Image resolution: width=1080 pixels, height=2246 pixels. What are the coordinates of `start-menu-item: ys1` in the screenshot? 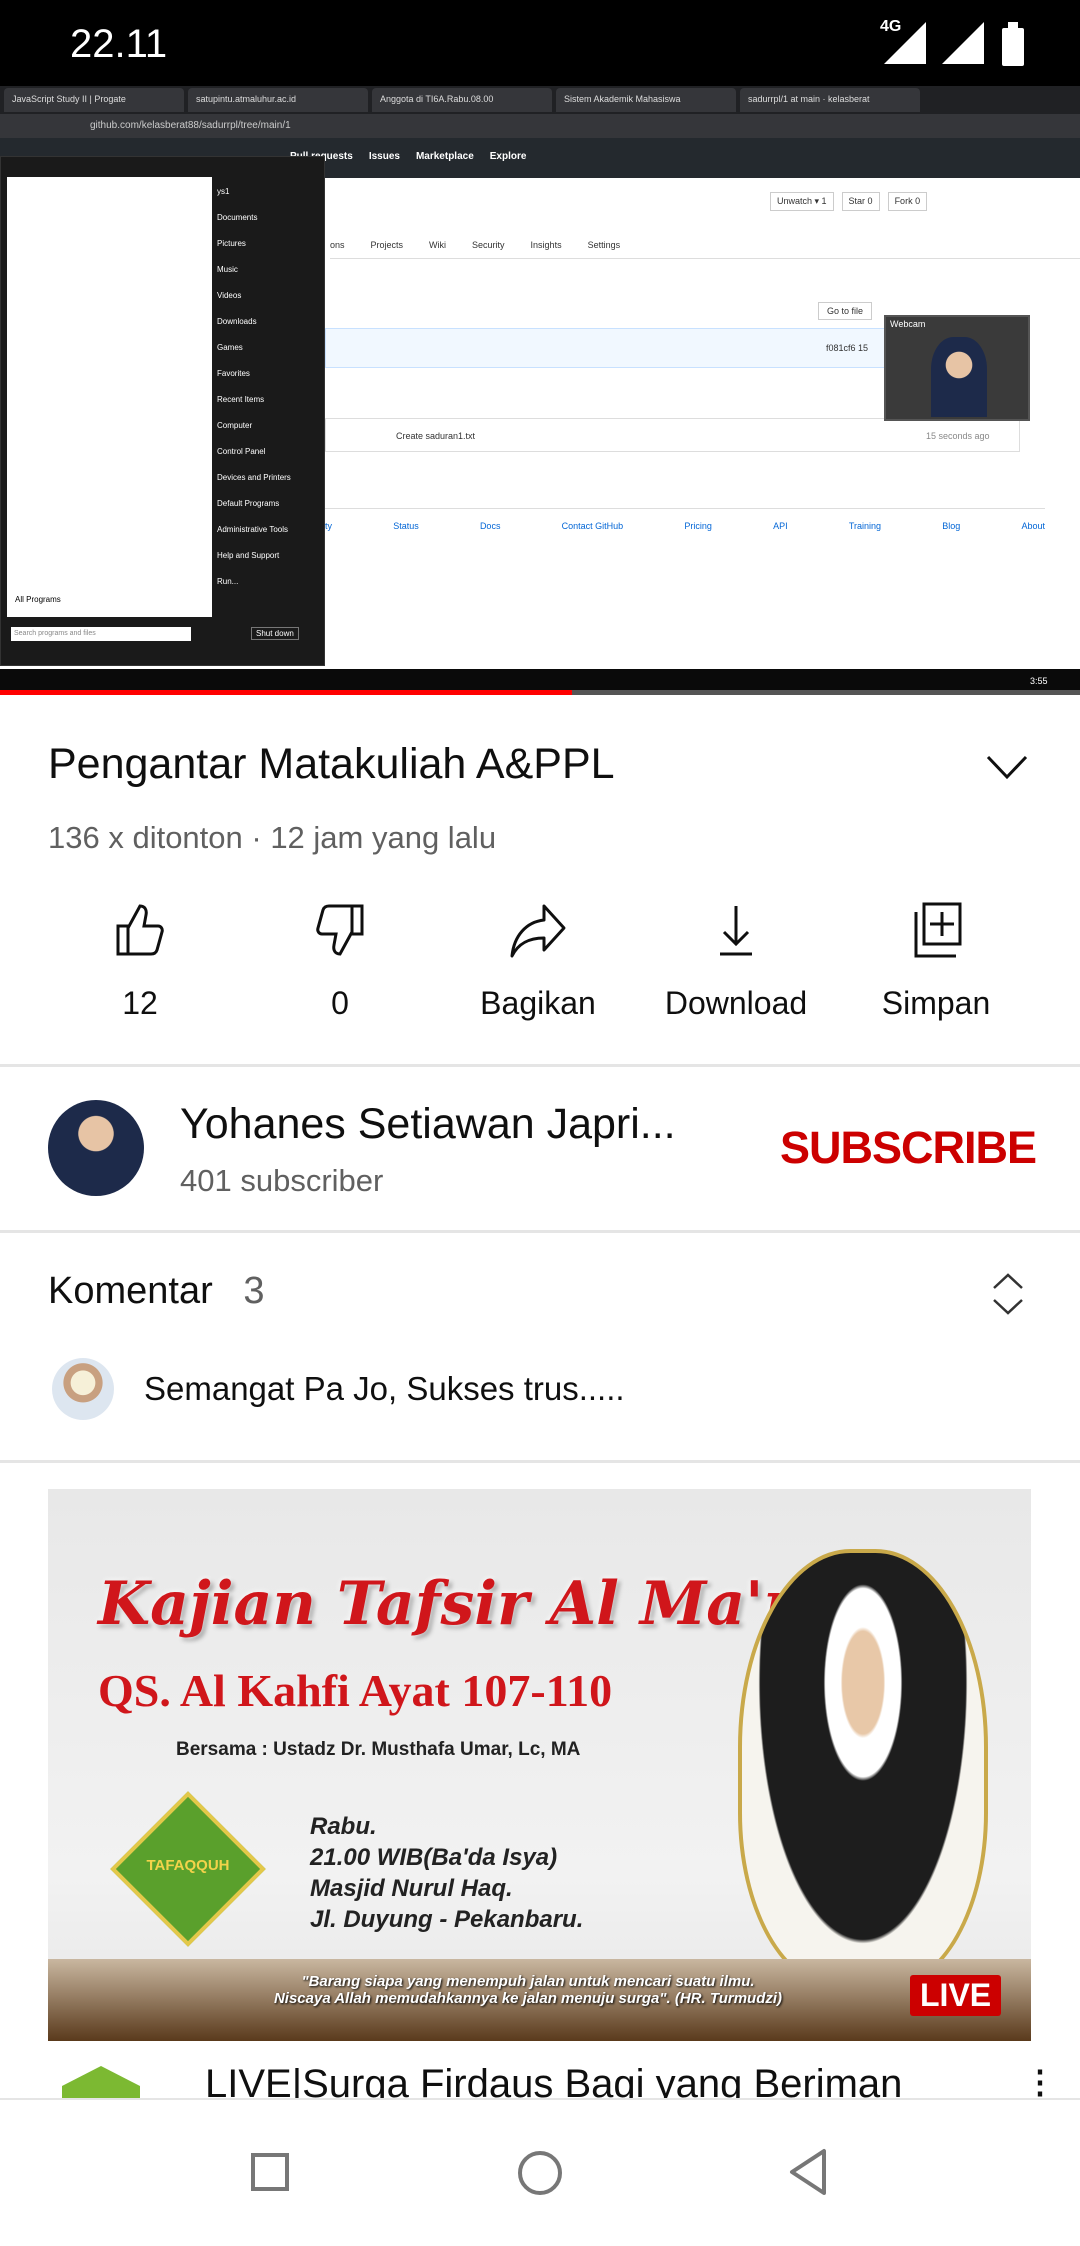 It's located at (223, 191).